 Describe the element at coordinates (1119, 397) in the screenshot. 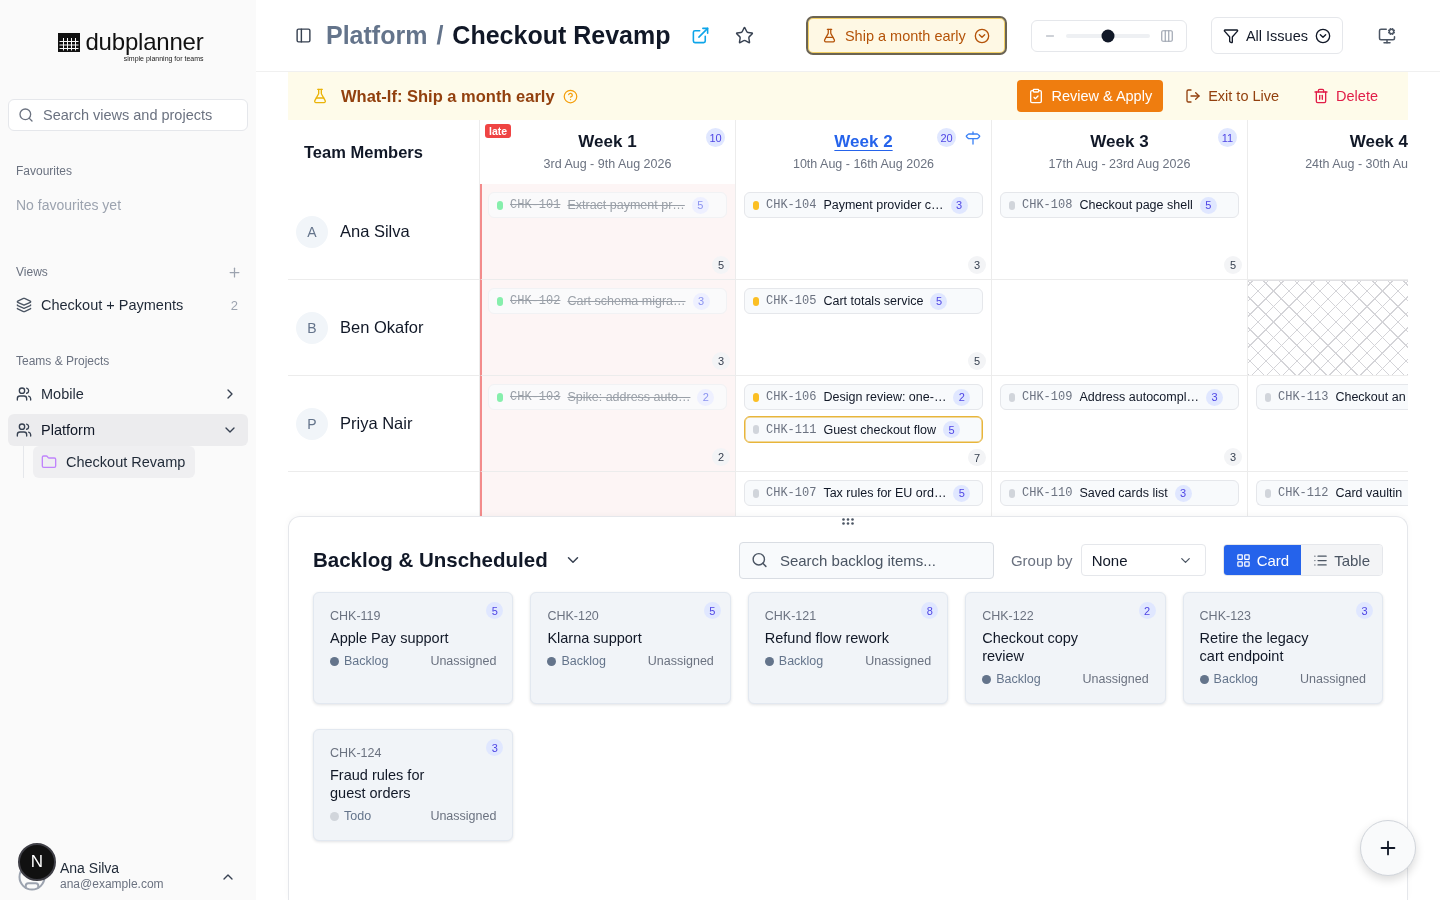

I see `task-card: CHK-109 Address autocompl… 3` at that location.